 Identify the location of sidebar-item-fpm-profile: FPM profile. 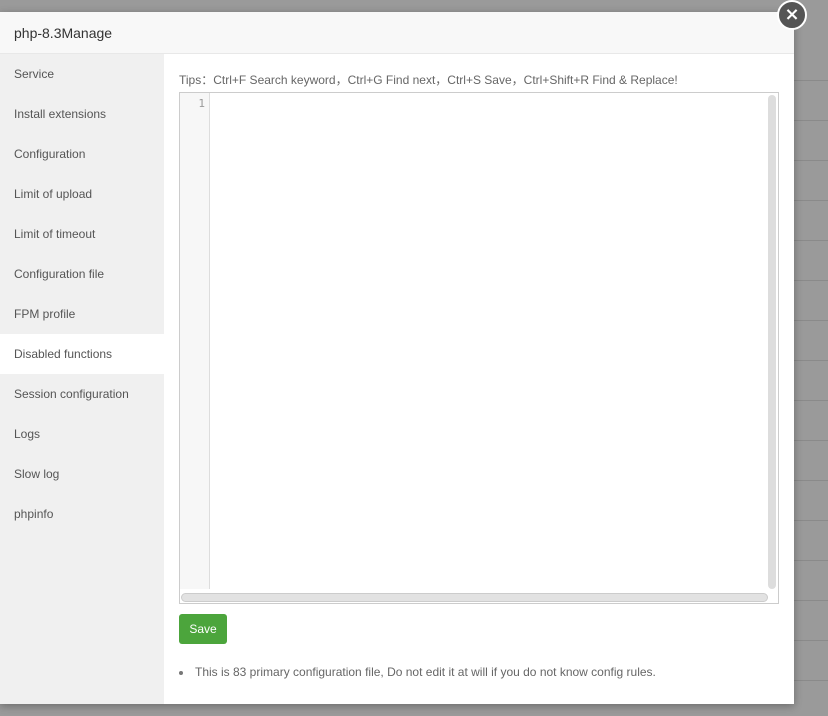
(82, 314).